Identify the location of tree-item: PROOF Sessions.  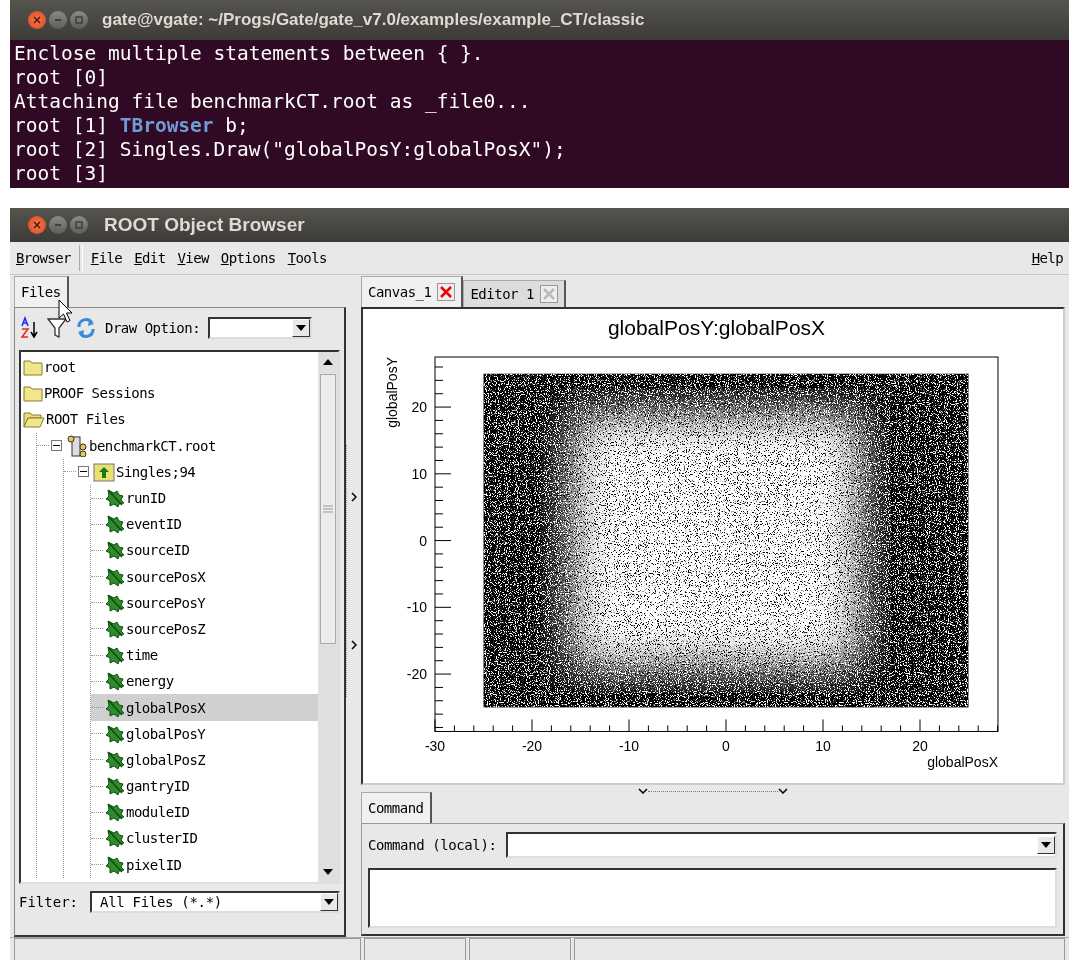
(170, 393).